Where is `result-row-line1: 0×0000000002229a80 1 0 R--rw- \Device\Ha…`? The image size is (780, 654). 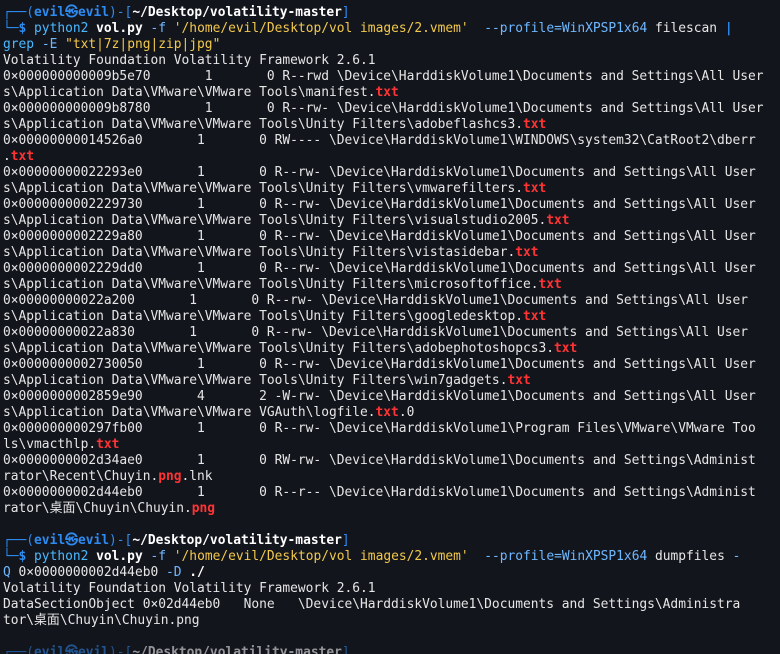
result-row-line1: 0×0000000002229a80 1 0 R--rw- \Device\Ha… is located at coordinates (379, 236).